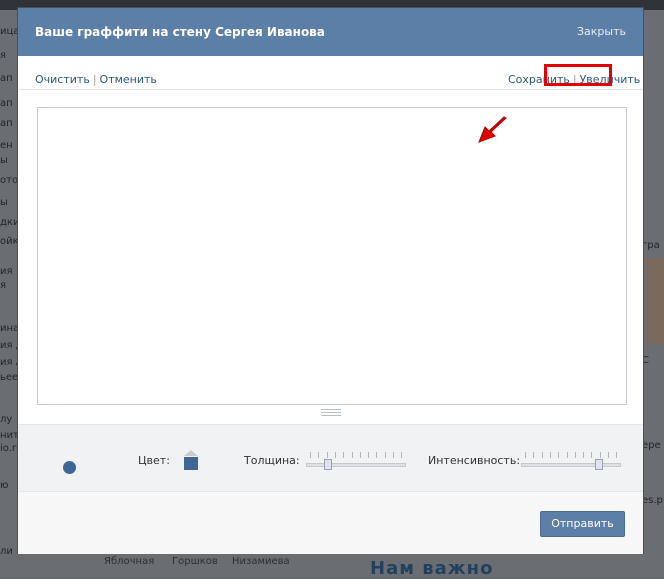 This screenshot has width=664, height=579. What do you see at coordinates (191, 453) in the screenshot?
I see `color-picker-arrow-icon` at bounding box center [191, 453].